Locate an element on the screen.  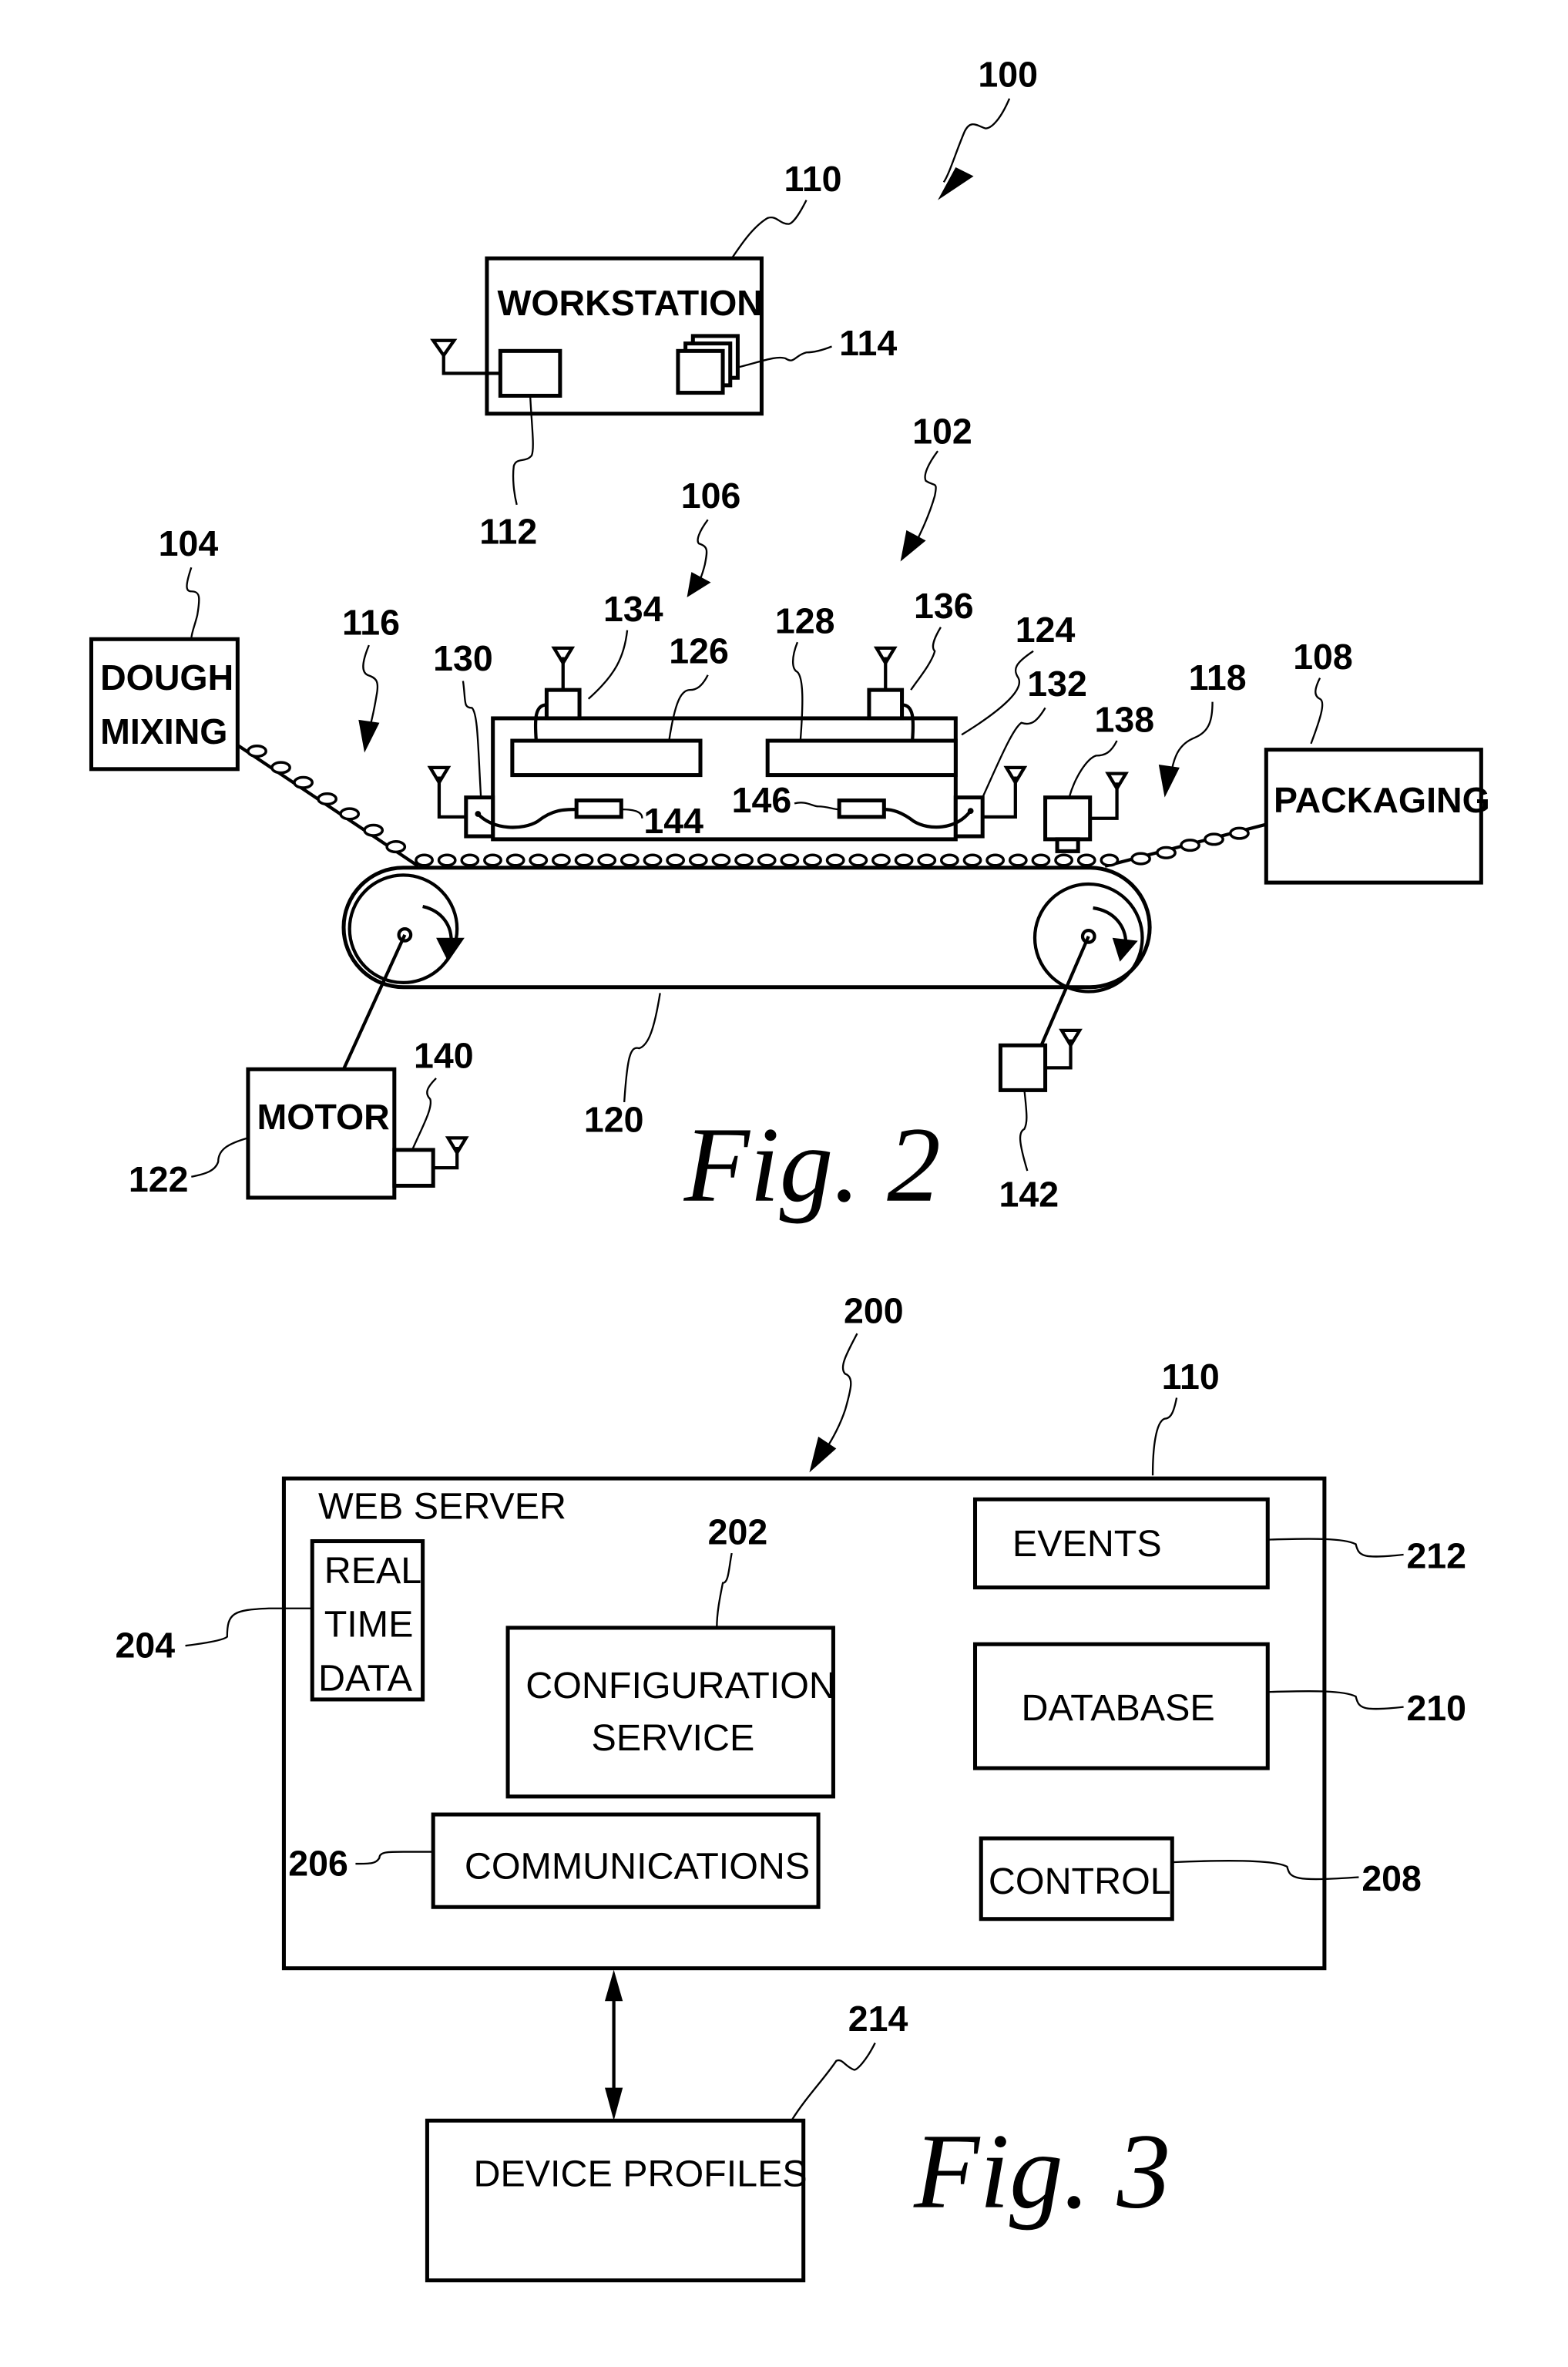
ref-100: 100 is located at coordinates (1008, 74).